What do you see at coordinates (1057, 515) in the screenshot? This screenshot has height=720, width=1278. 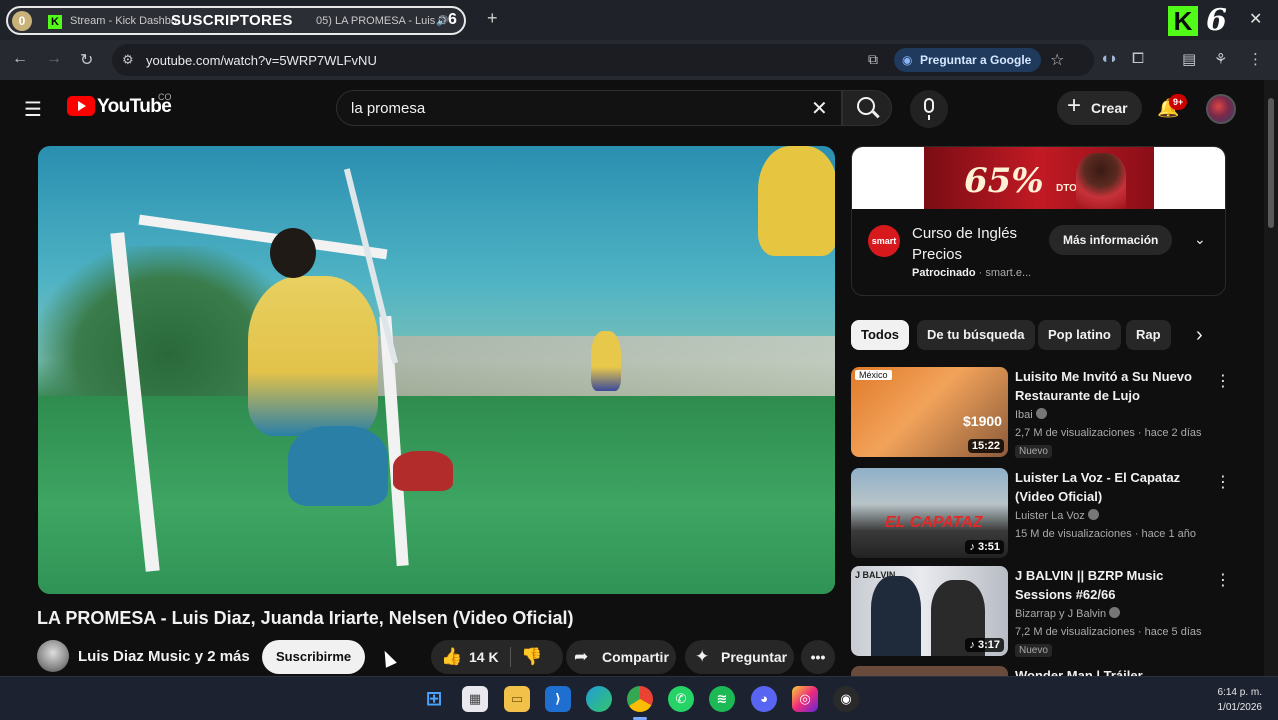 I see `recommendation-channel: Luister La Voz` at bounding box center [1057, 515].